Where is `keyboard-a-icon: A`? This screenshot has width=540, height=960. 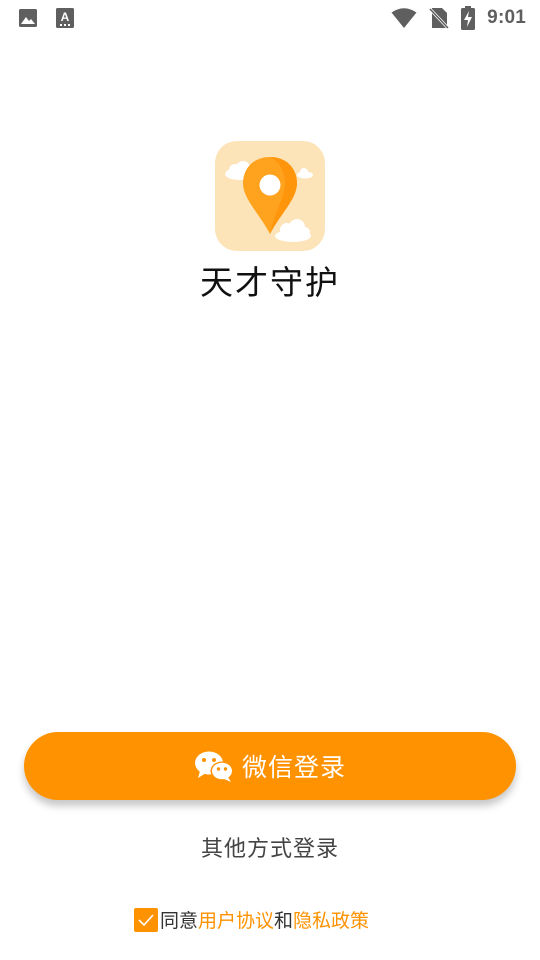 keyboard-a-icon: A is located at coordinates (65, 18).